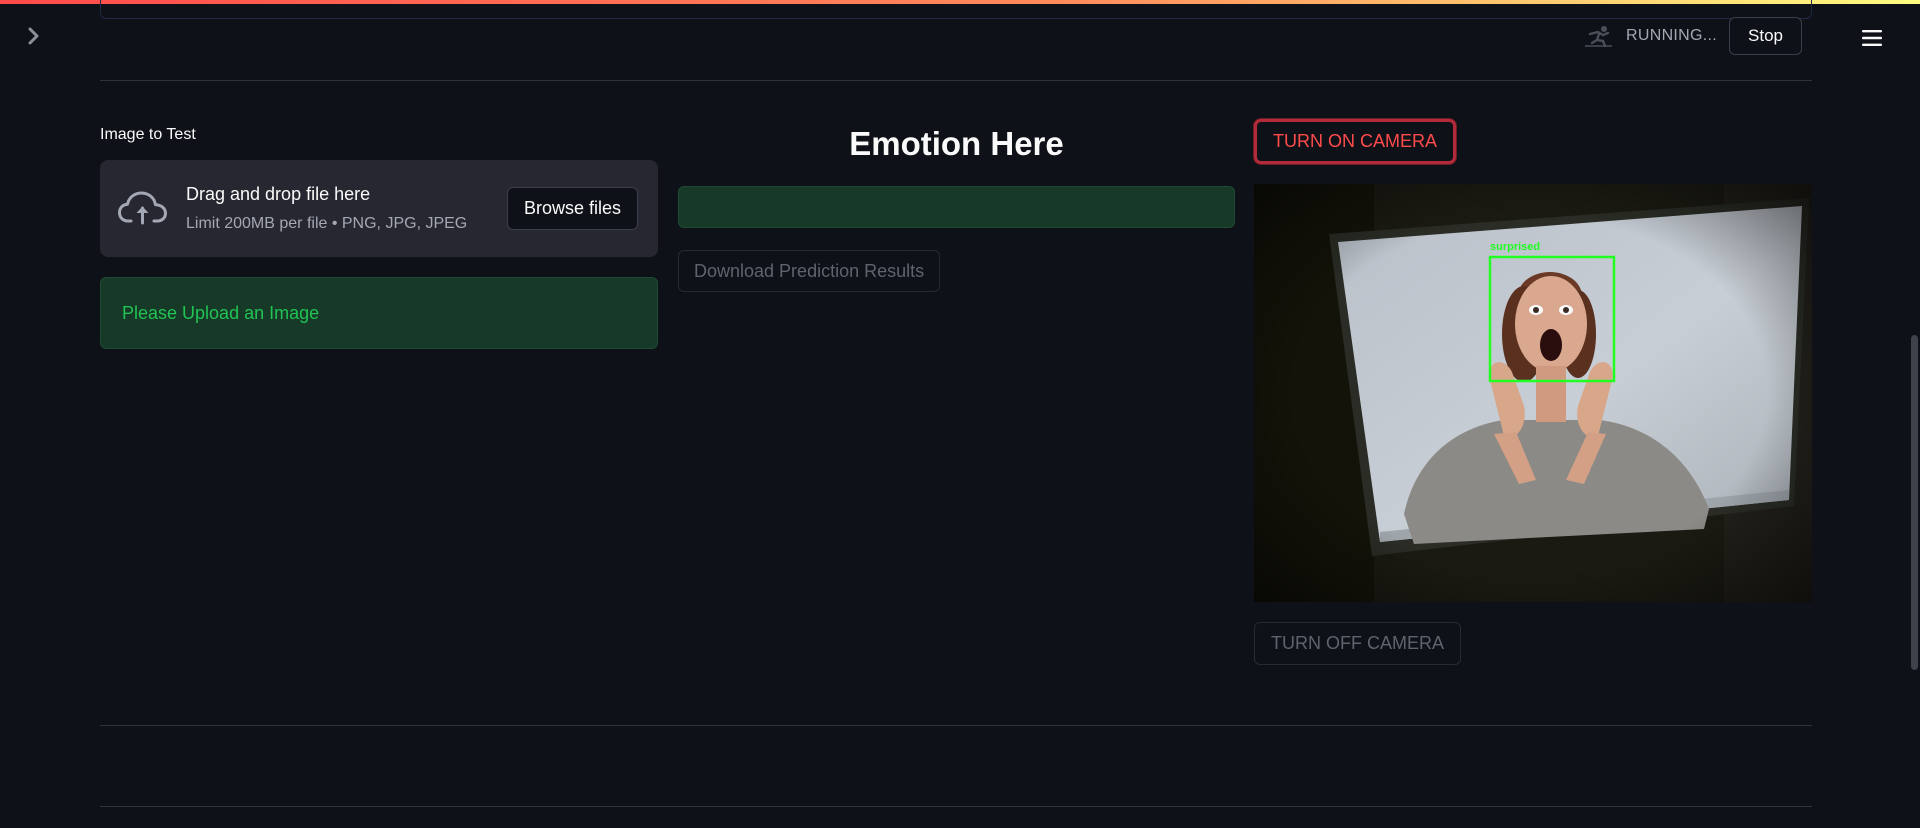  What do you see at coordinates (956, 143) in the screenshot?
I see `emotion-heading: Emotion Here` at bounding box center [956, 143].